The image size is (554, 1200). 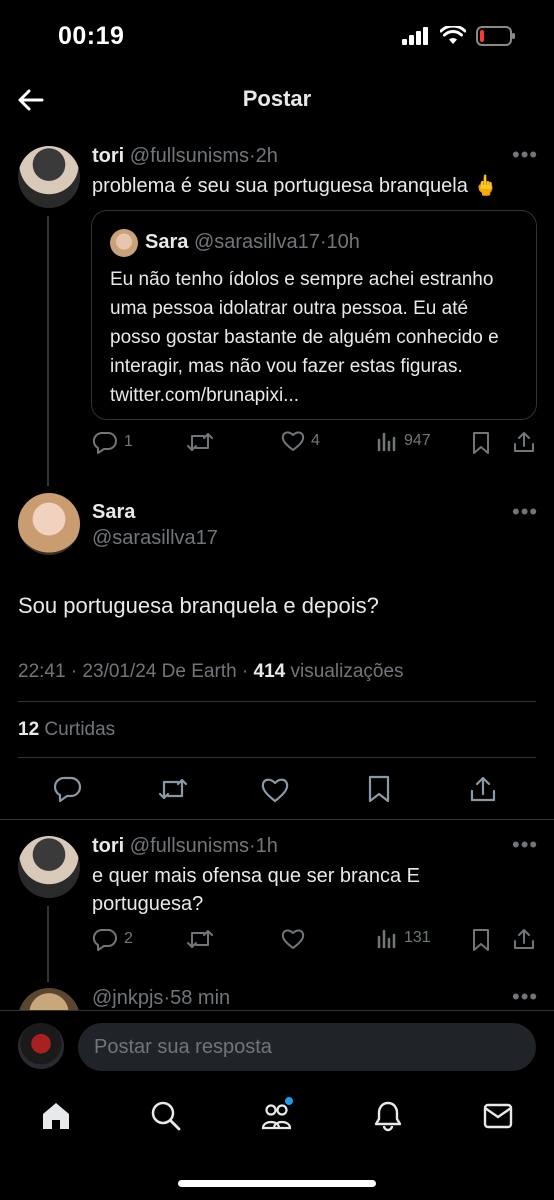 I want to click on quote-age: 10h, so click(x=343, y=242).